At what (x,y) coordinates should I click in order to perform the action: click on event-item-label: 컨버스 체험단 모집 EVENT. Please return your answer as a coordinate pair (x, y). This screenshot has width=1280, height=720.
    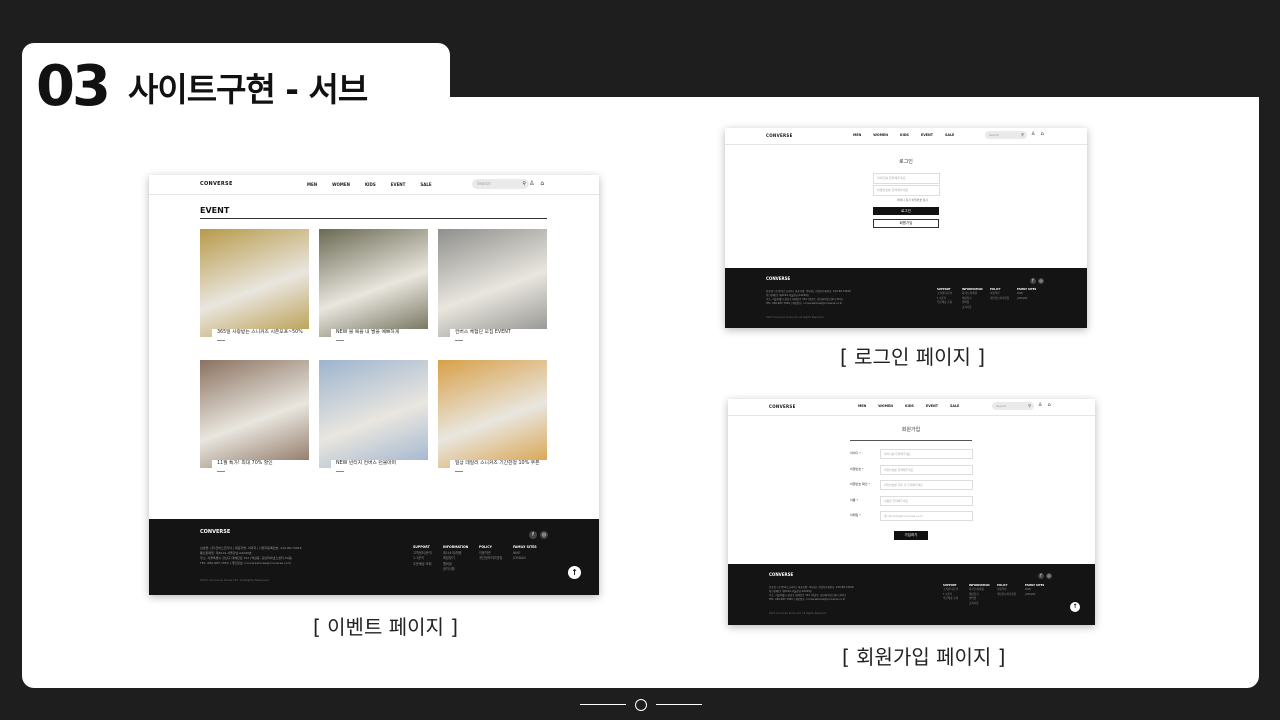
    Looking at the image, I should click on (501, 335).